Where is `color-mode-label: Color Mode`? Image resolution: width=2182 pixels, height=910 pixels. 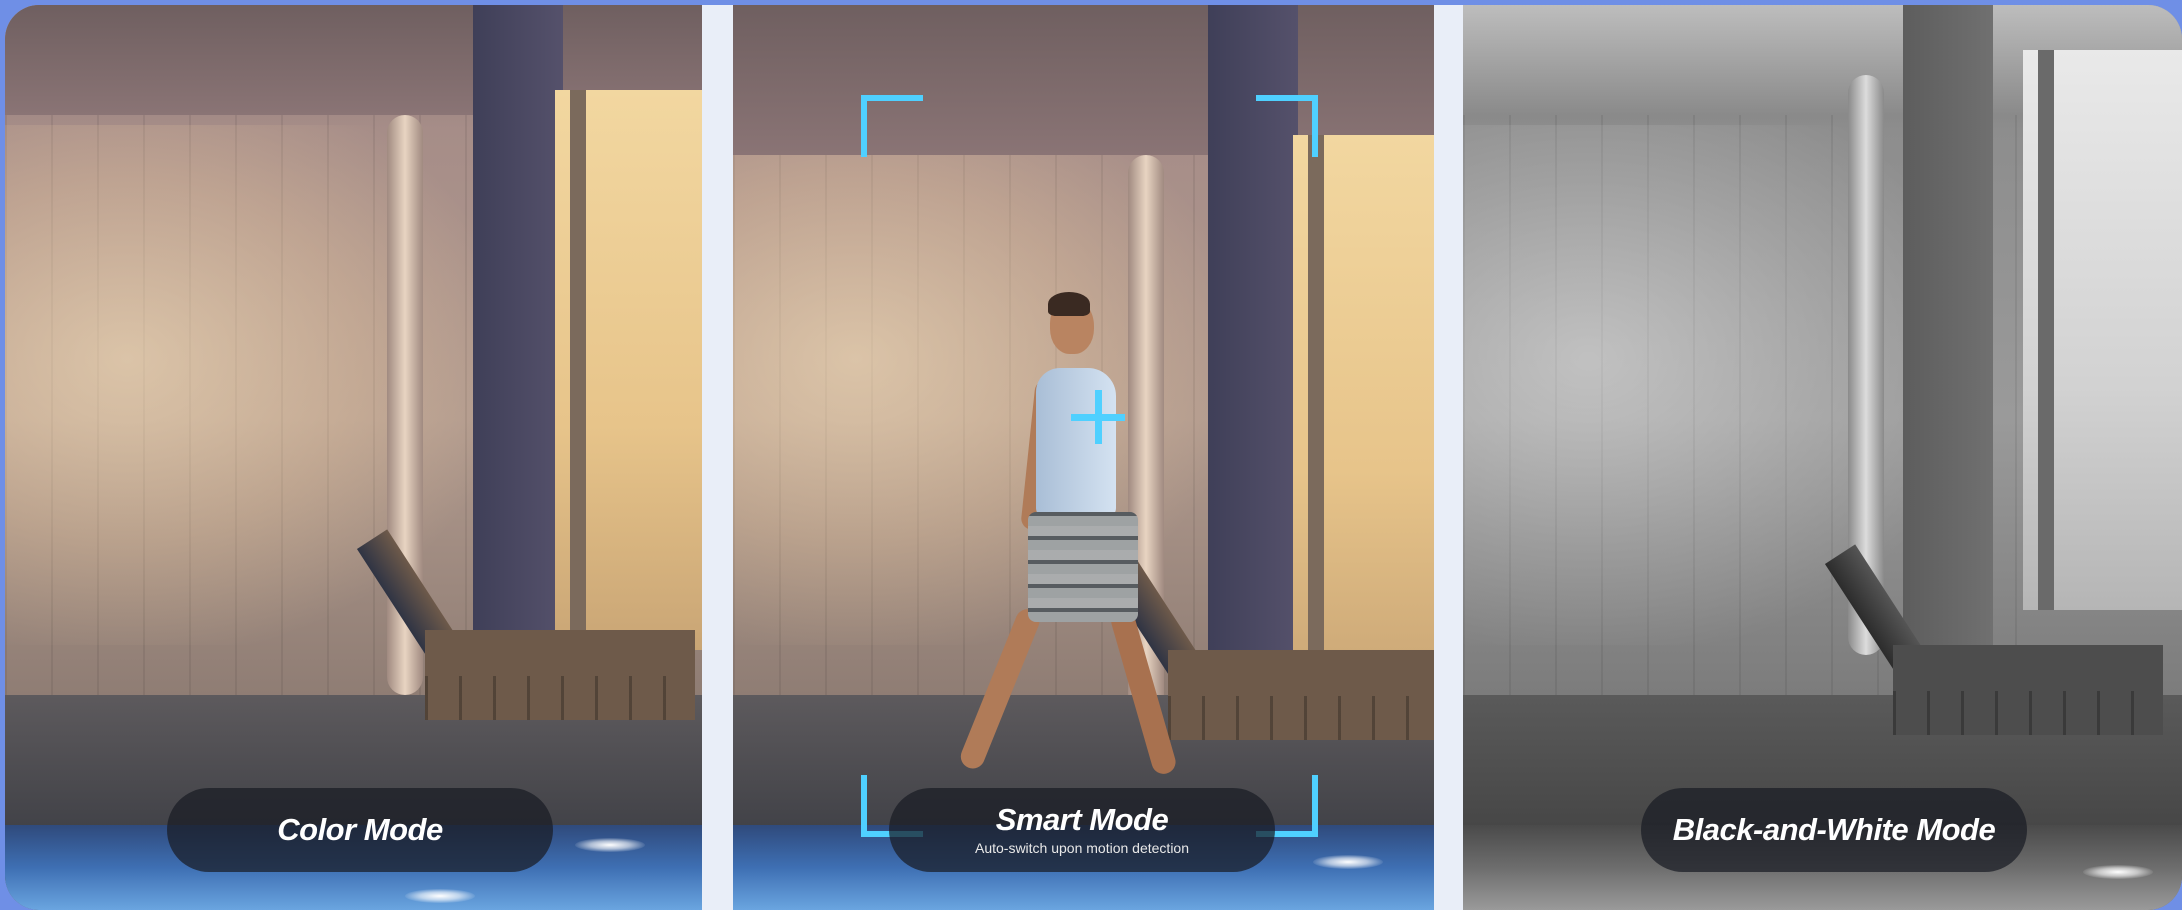
color-mode-label: Color Mode is located at coordinates (360, 830).